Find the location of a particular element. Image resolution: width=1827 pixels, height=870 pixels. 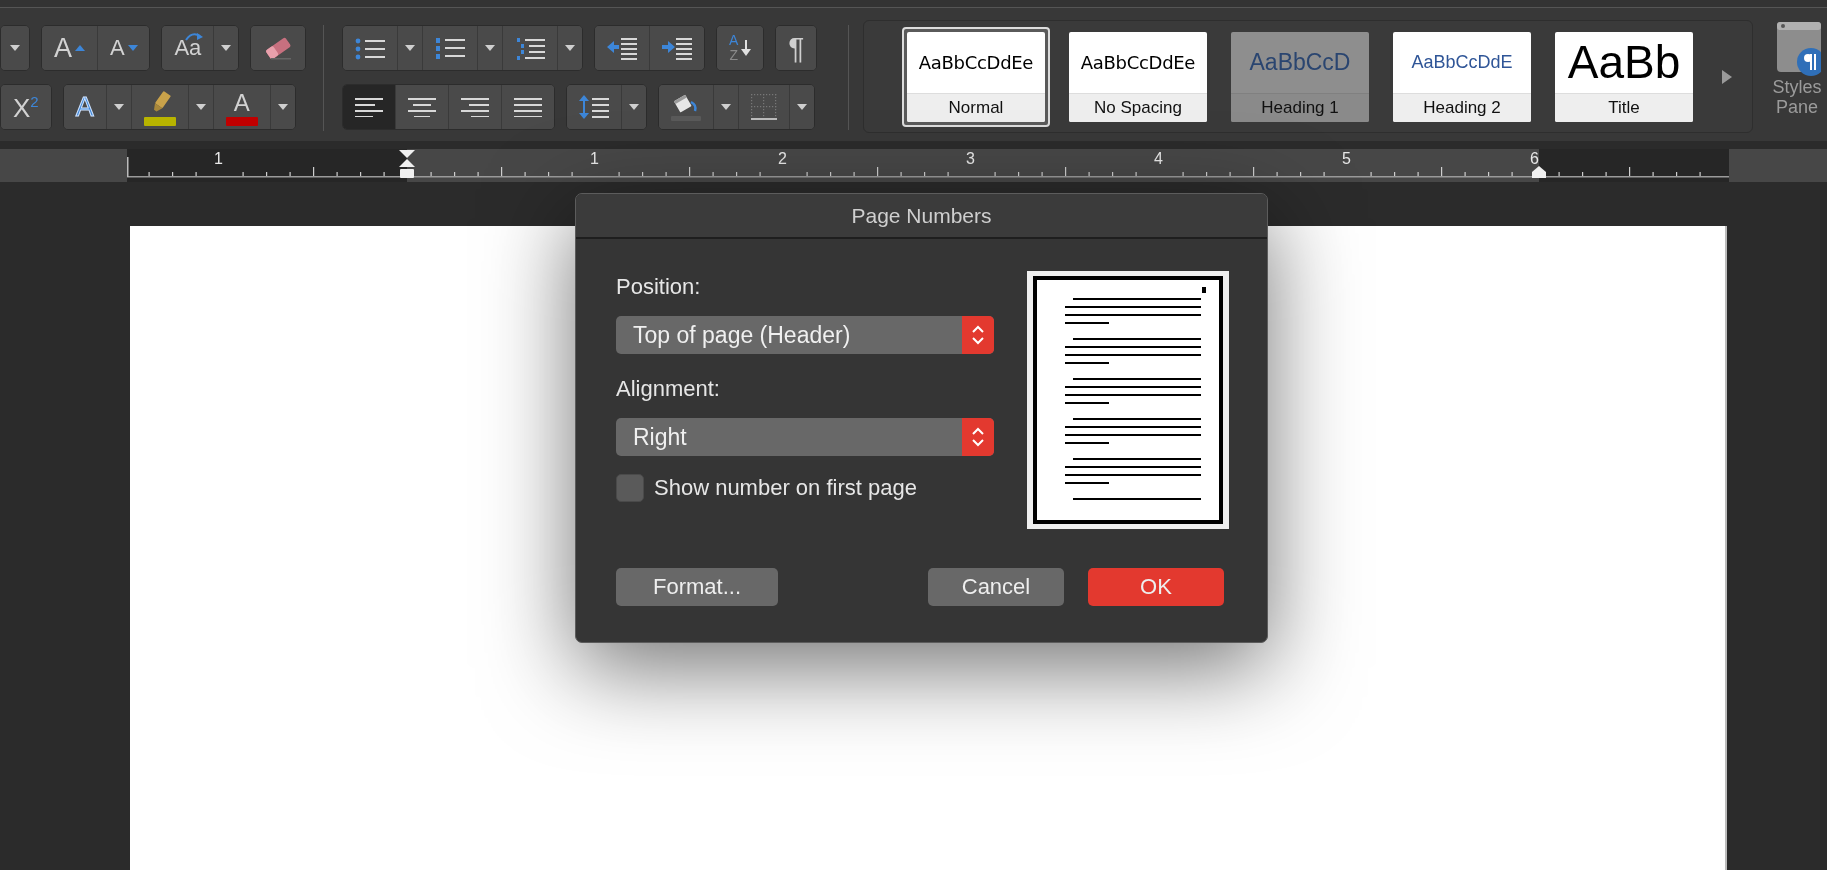

increase-indent-icon is located at coordinates (677, 48).